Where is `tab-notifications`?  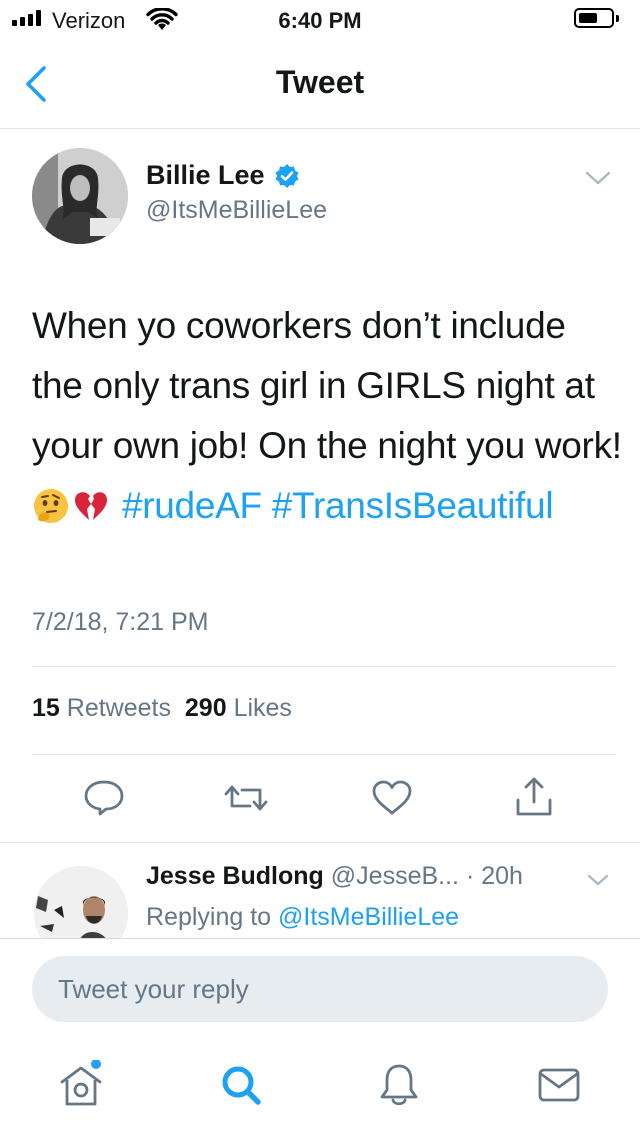 tab-notifications is located at coordinates (399, 1085).